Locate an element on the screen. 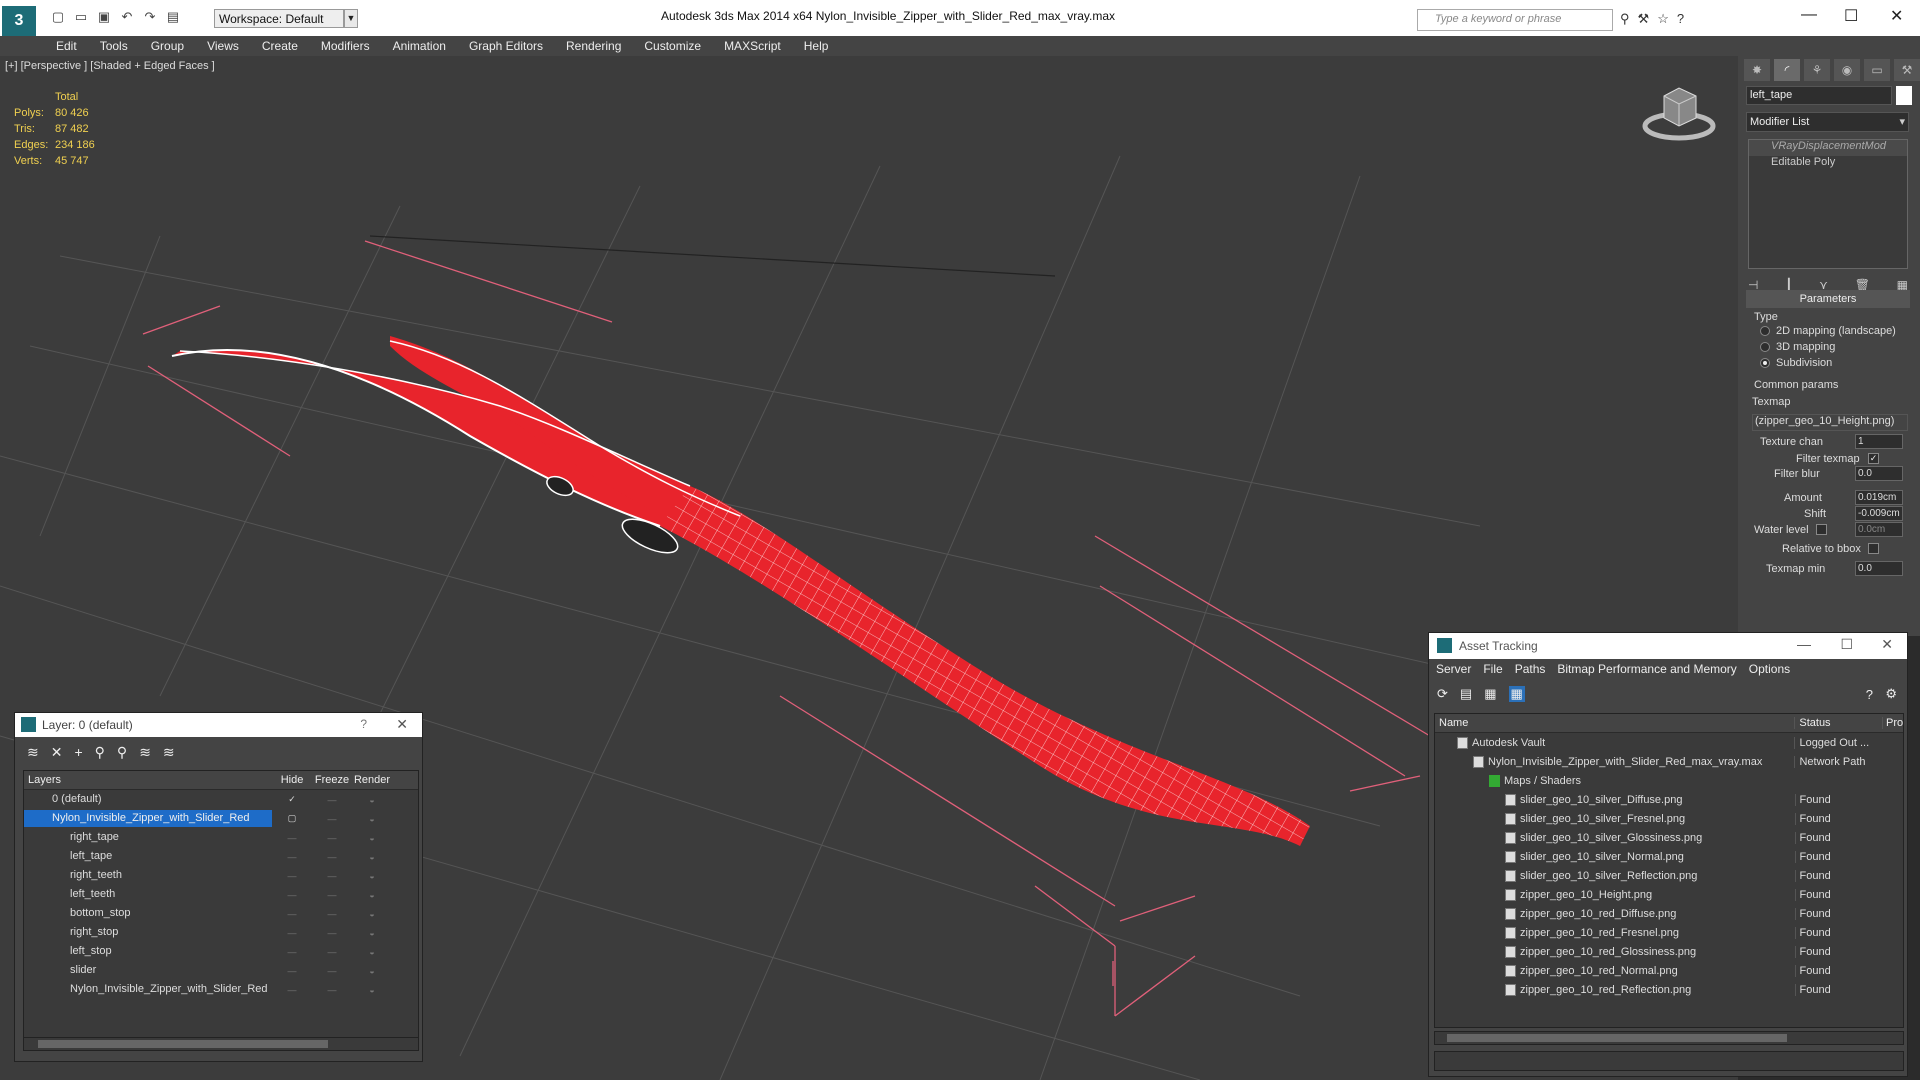 The width and height of the screenshot is (1920, 1080). select-layer-icon: ⚲ is located at coordinates (122, 752).